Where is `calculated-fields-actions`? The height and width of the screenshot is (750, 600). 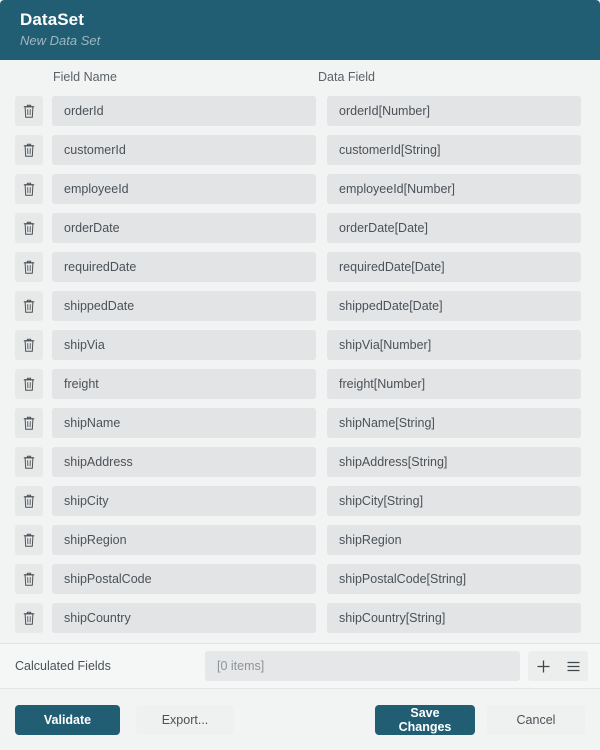
calculated-fields-actions is located at coordinates (558, 666).